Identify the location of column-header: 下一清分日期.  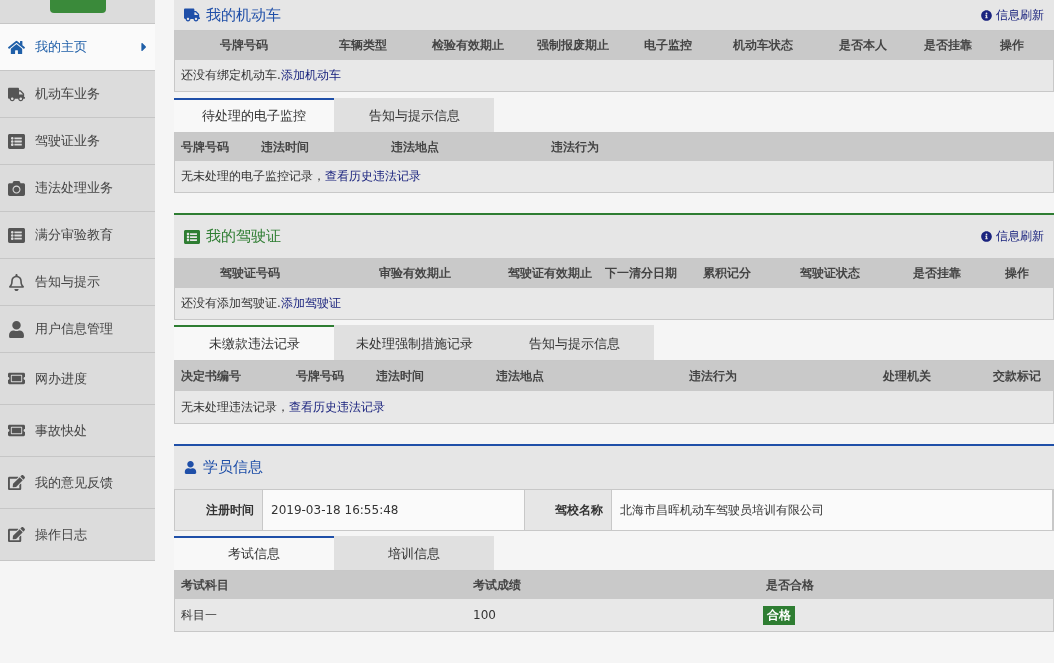
(641, 273).